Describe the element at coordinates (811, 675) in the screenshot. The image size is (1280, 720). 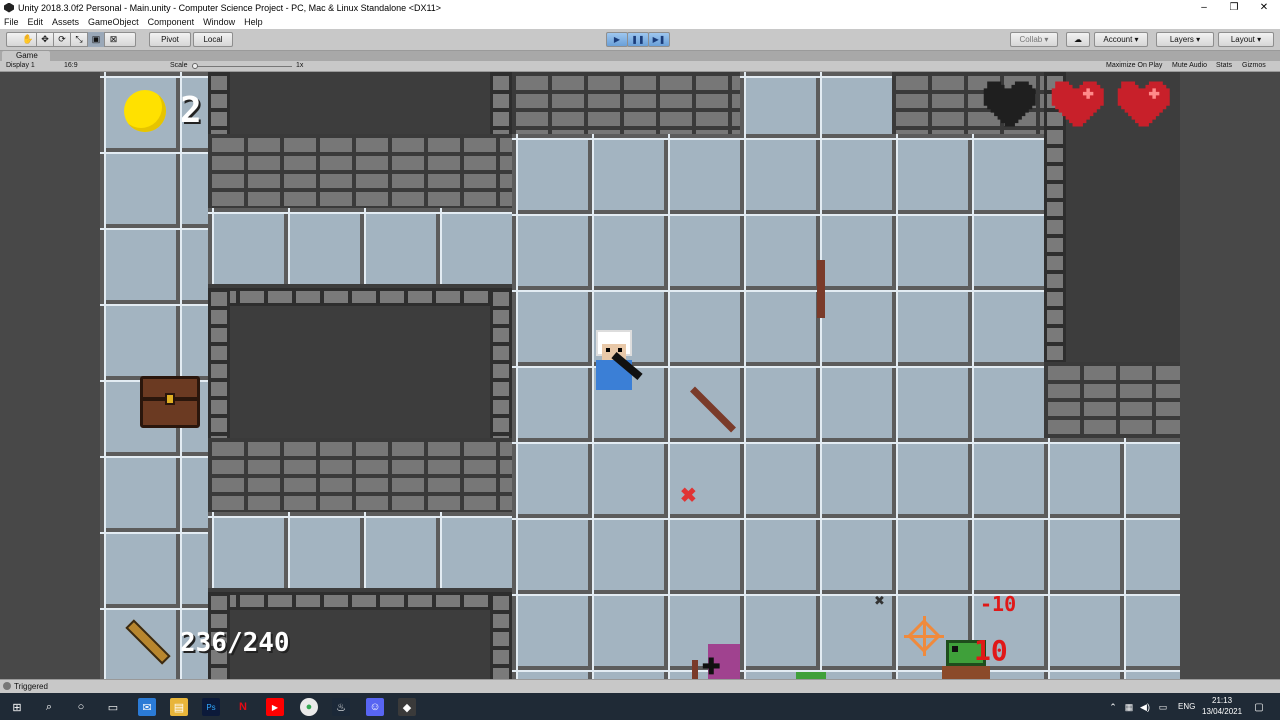
I see `frog-enemy-partial` at that location.